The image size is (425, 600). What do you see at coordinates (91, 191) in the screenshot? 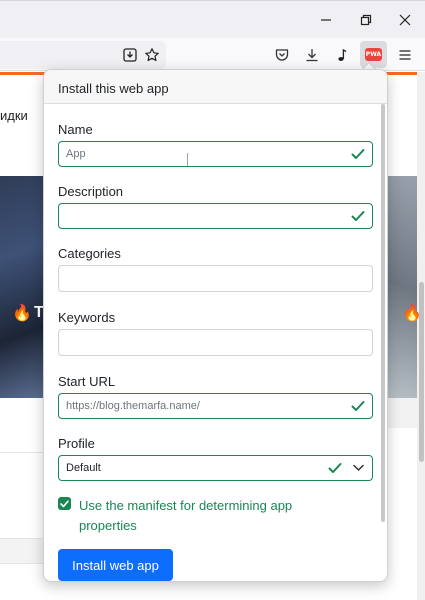
I see `description-label: Description` at bounding box center [91, 191].